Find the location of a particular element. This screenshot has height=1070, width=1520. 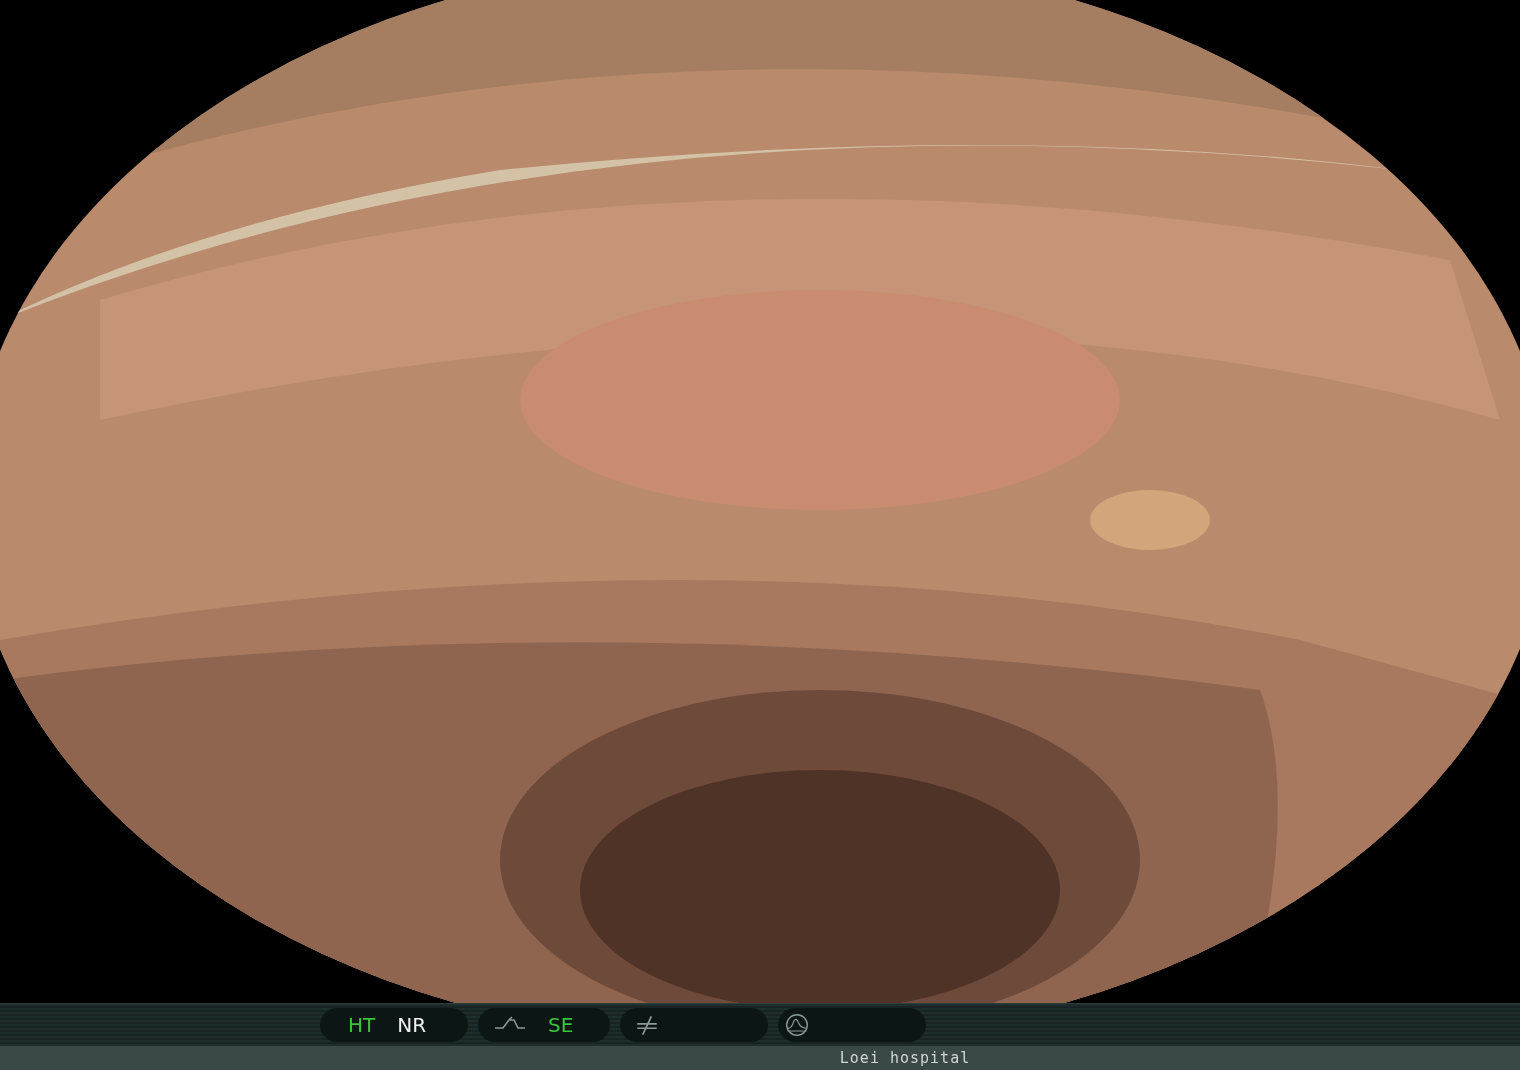

waveform-icon is located at coordinates (797, 1025).